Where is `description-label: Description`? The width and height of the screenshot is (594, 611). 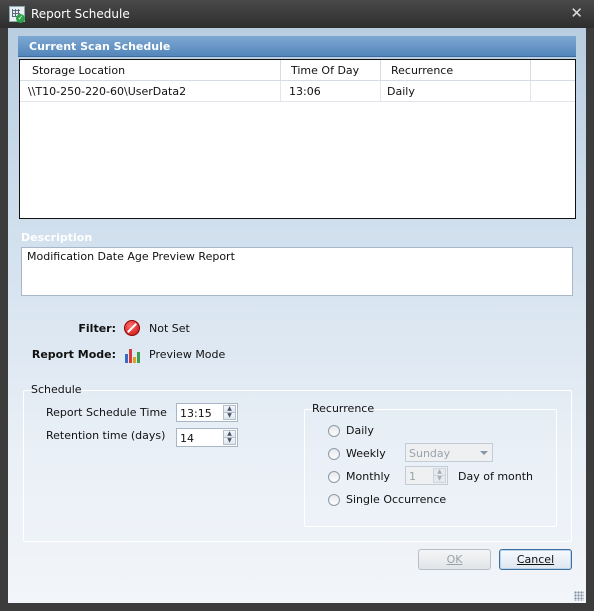 description-label: Description is located at coordinates (57, 237).